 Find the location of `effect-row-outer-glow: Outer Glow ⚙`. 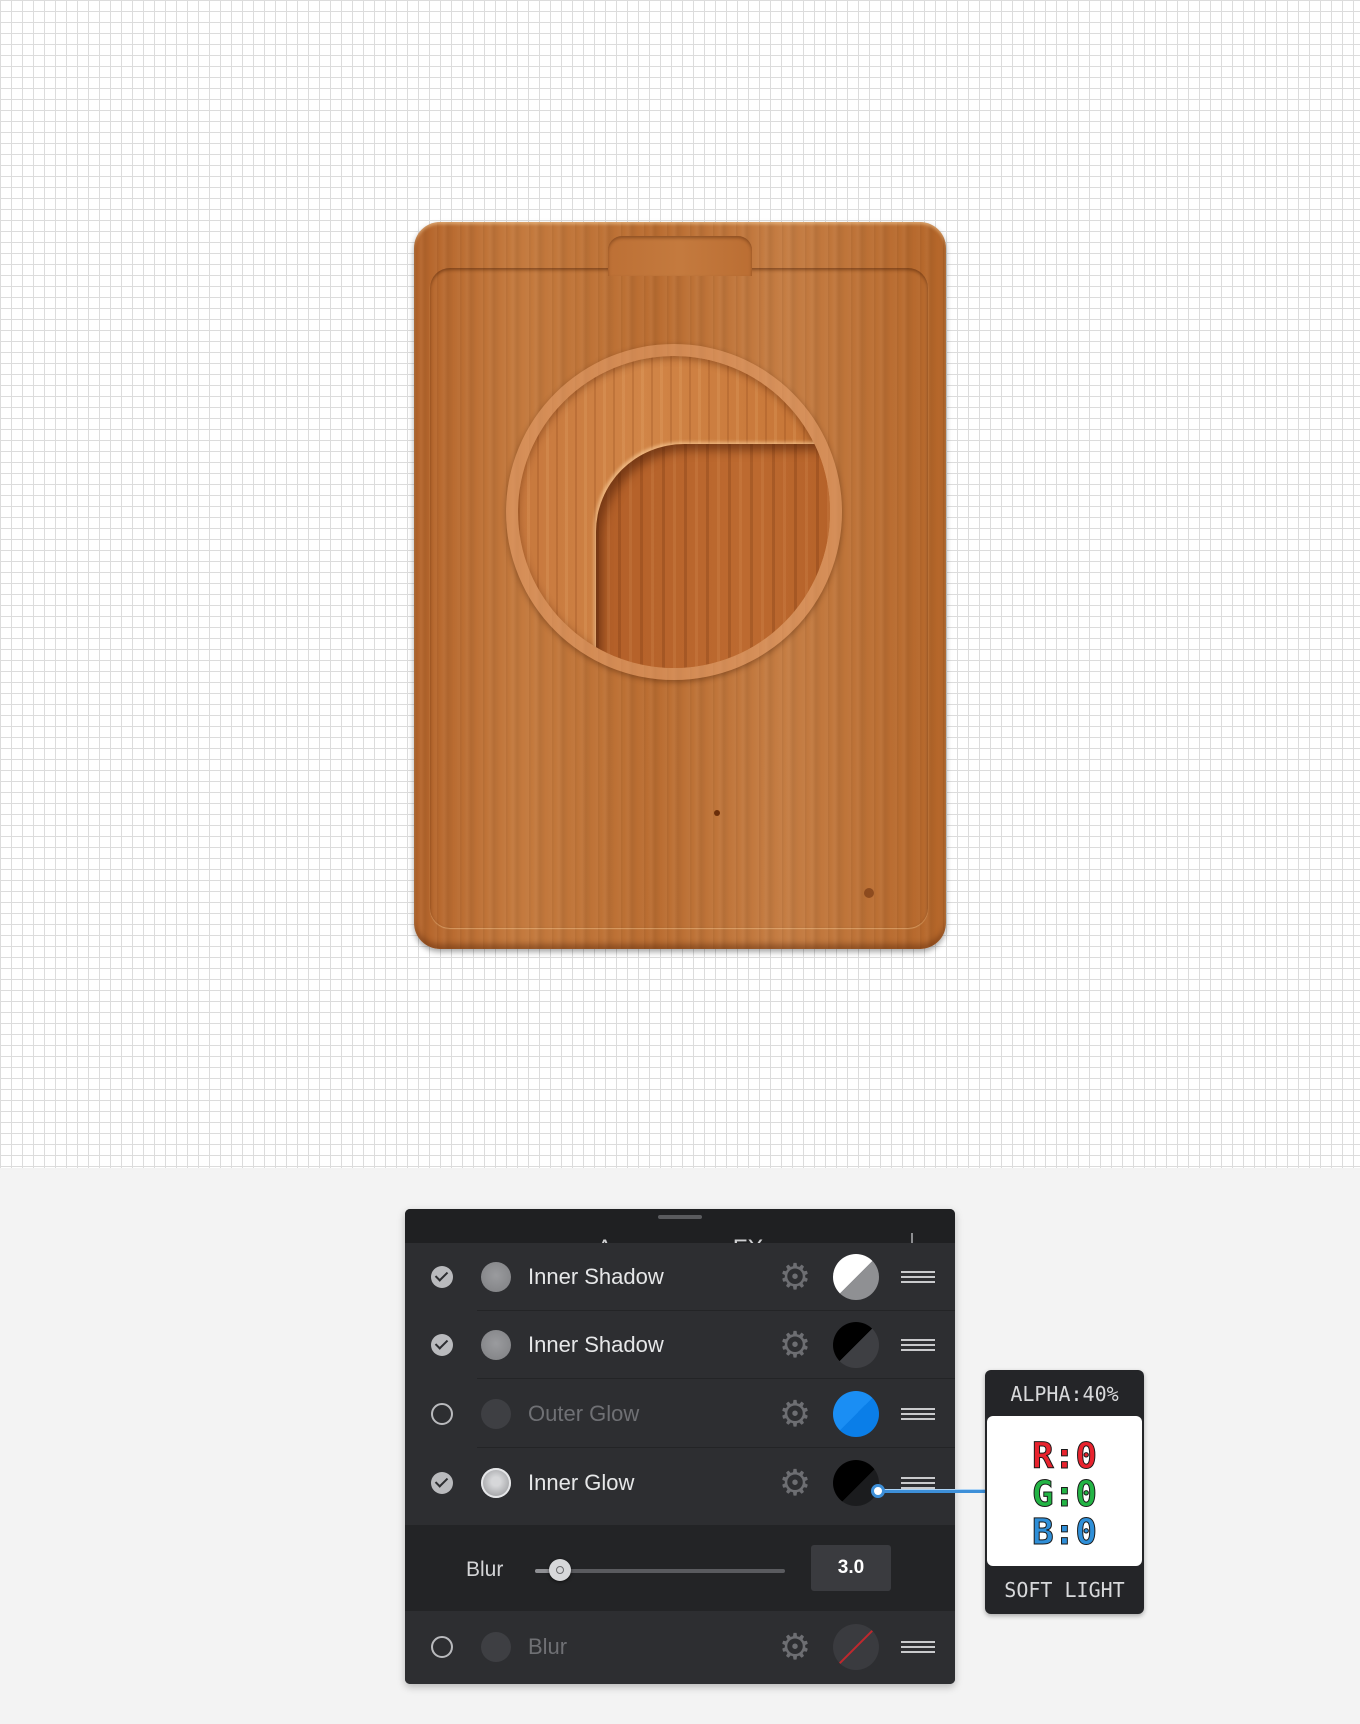

effect-row-outer-glow: Outer Glow ⚙ is located at coordinates (680, 1414).